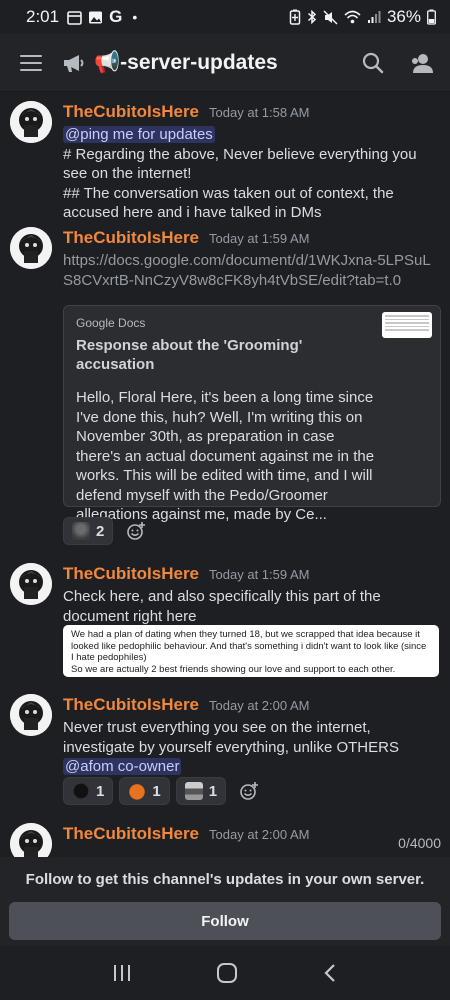  I want to click on system-nav-bar, so click(225, 973).